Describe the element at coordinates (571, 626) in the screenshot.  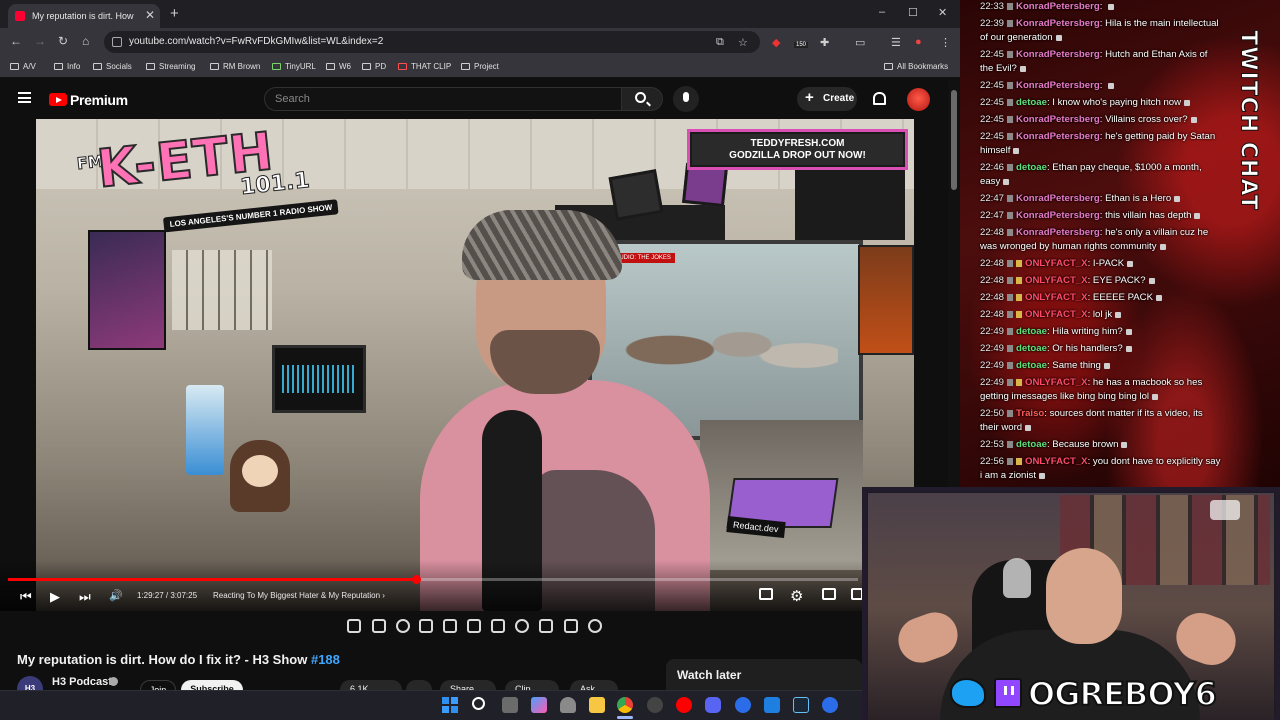
I see `camera-icon` at that location.